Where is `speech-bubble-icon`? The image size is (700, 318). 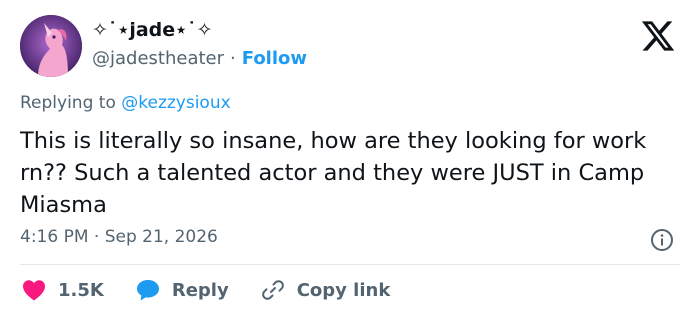
speech-bubble-icon is located at coordinates (147, 290).